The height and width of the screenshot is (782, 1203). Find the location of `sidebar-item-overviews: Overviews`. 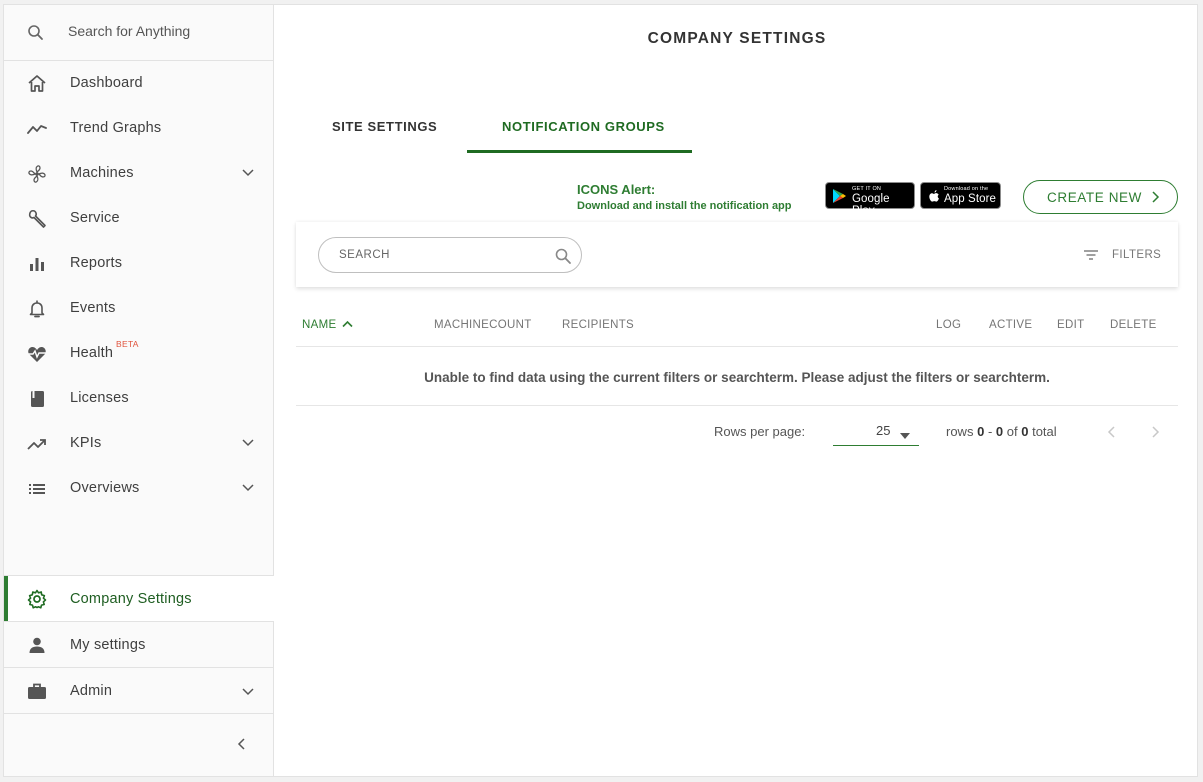

sidebar-item-overviews: Overviews is located at coordinates (139, 488).